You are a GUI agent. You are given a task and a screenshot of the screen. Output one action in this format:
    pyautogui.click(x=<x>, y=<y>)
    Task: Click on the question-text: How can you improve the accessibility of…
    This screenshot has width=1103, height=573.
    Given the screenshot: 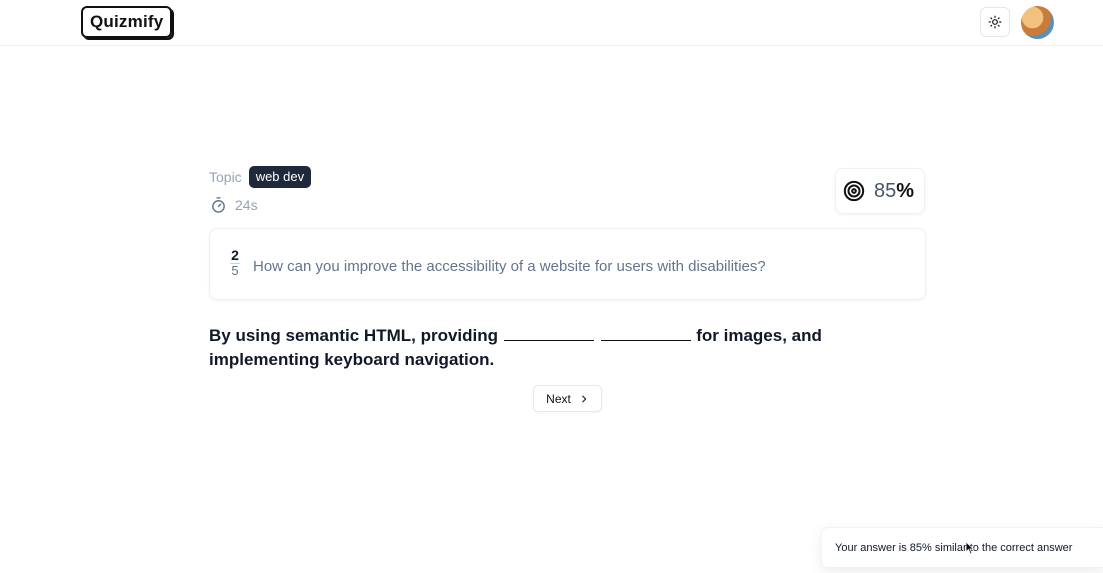 What is the action you would take?
    pyautogui.click(x=509, y=266)
    